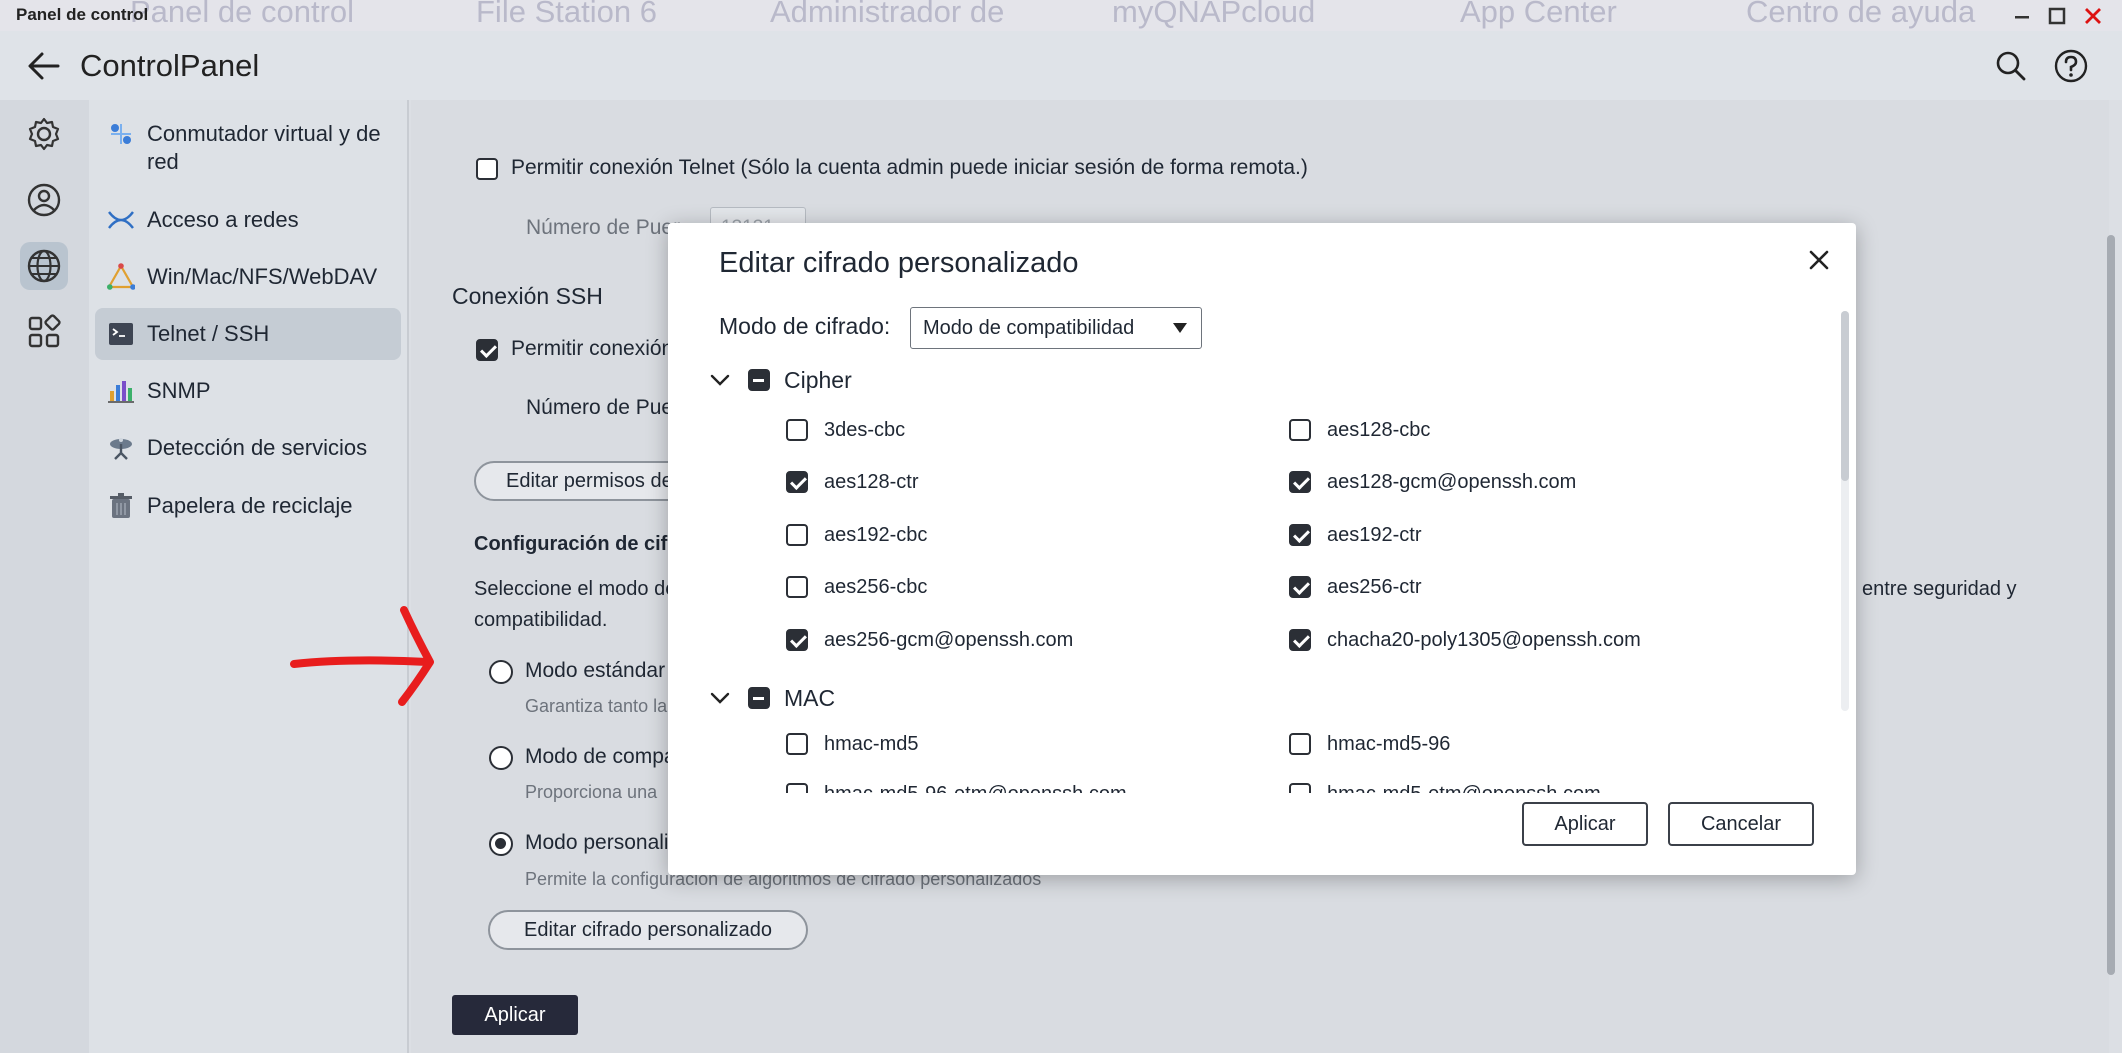  What do you see at coordinates (1845, 396) in the screenshot?
I see `dialog-scrollbar-thumb` at bounding box center [1845, 396].